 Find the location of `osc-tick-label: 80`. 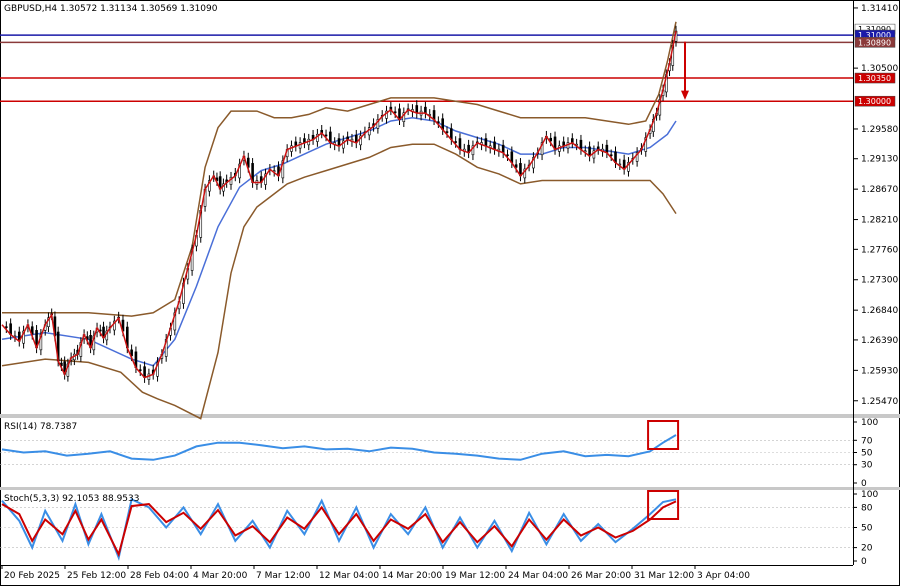

osc-tick-label: 80 is located at coordinates (867, 508).